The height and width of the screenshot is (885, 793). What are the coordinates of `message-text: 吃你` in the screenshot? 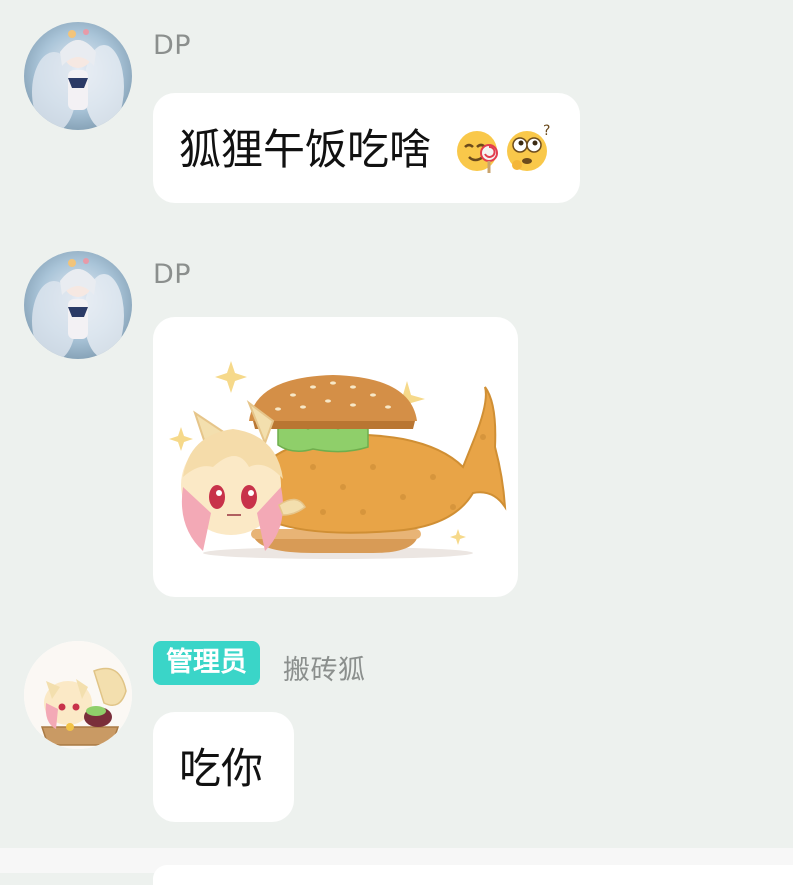 It's located at (221, 768).